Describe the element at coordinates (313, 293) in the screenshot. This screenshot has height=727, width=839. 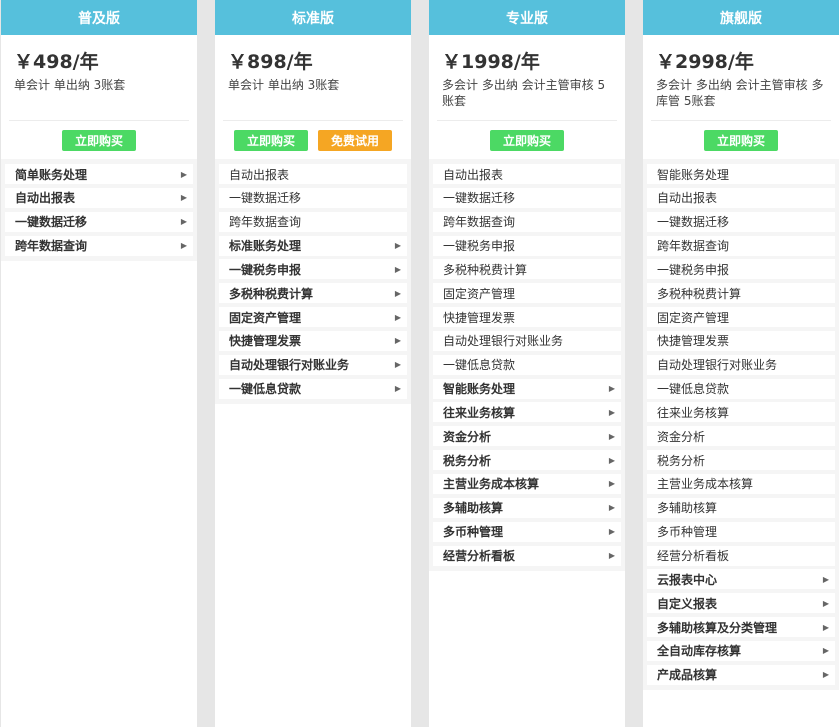
I see `feature-item: 多税种税费计算 ▶` at that location.